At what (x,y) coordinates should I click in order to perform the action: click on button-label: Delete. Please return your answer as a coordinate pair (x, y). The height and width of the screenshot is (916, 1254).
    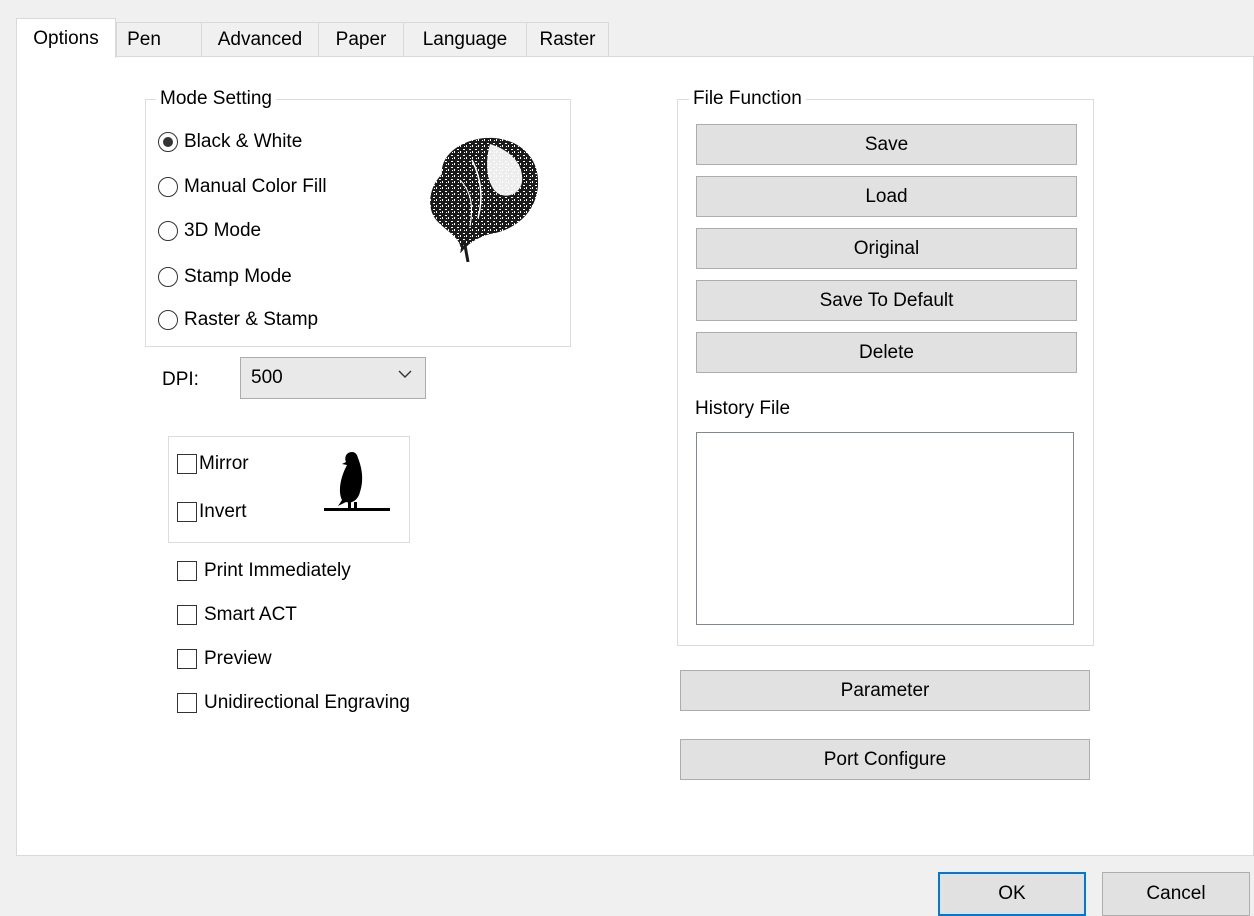
    Looking at the image, I should click on (886, 352).